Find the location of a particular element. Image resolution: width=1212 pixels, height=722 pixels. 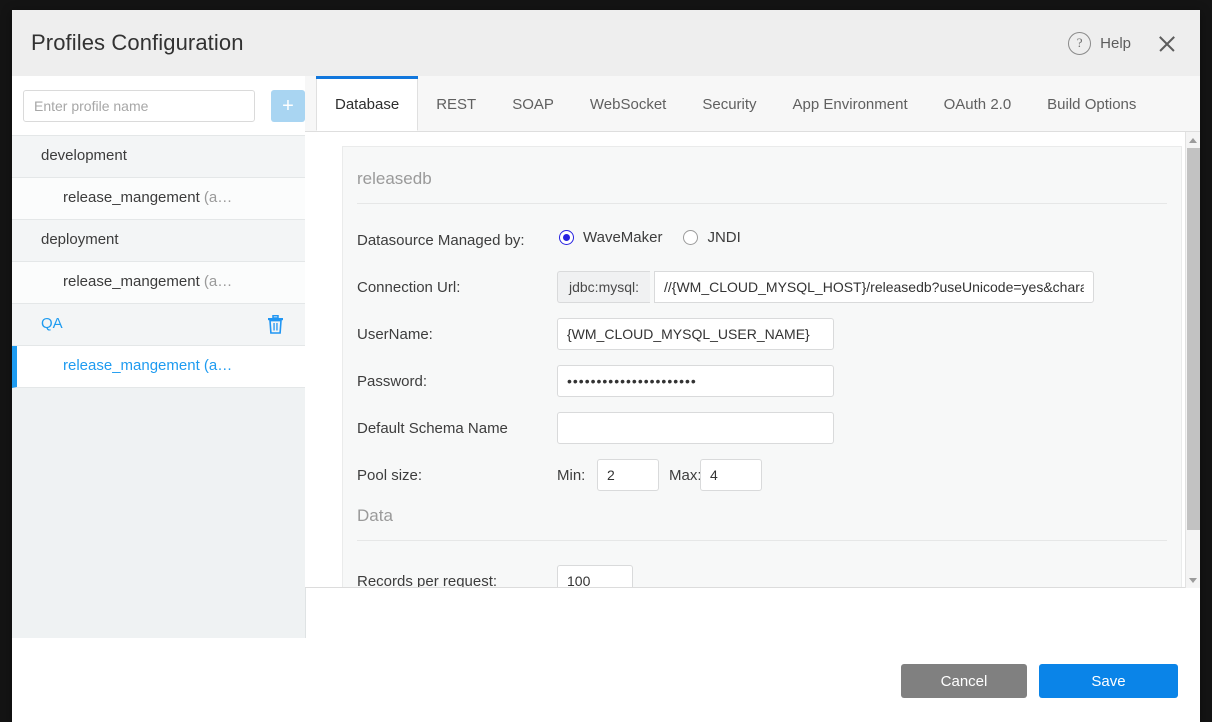

caret-down-icon is located at coordinates (1193, 580).